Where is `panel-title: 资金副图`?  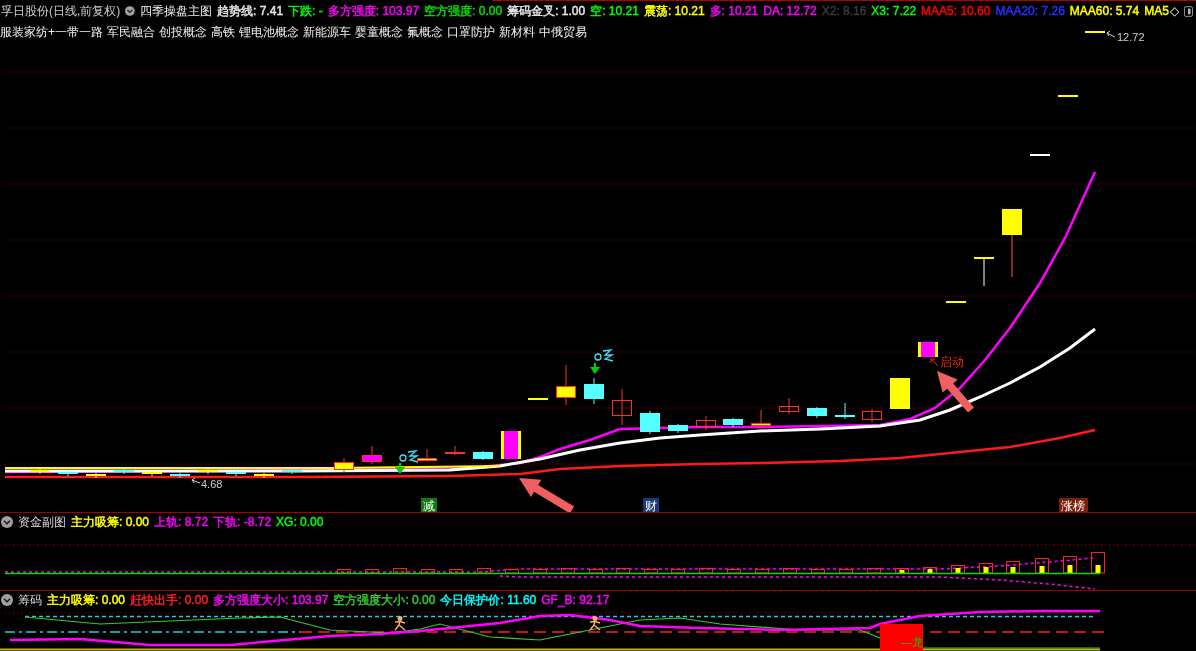
panel-title: 资金副图 is located at coordinates (42, 522).